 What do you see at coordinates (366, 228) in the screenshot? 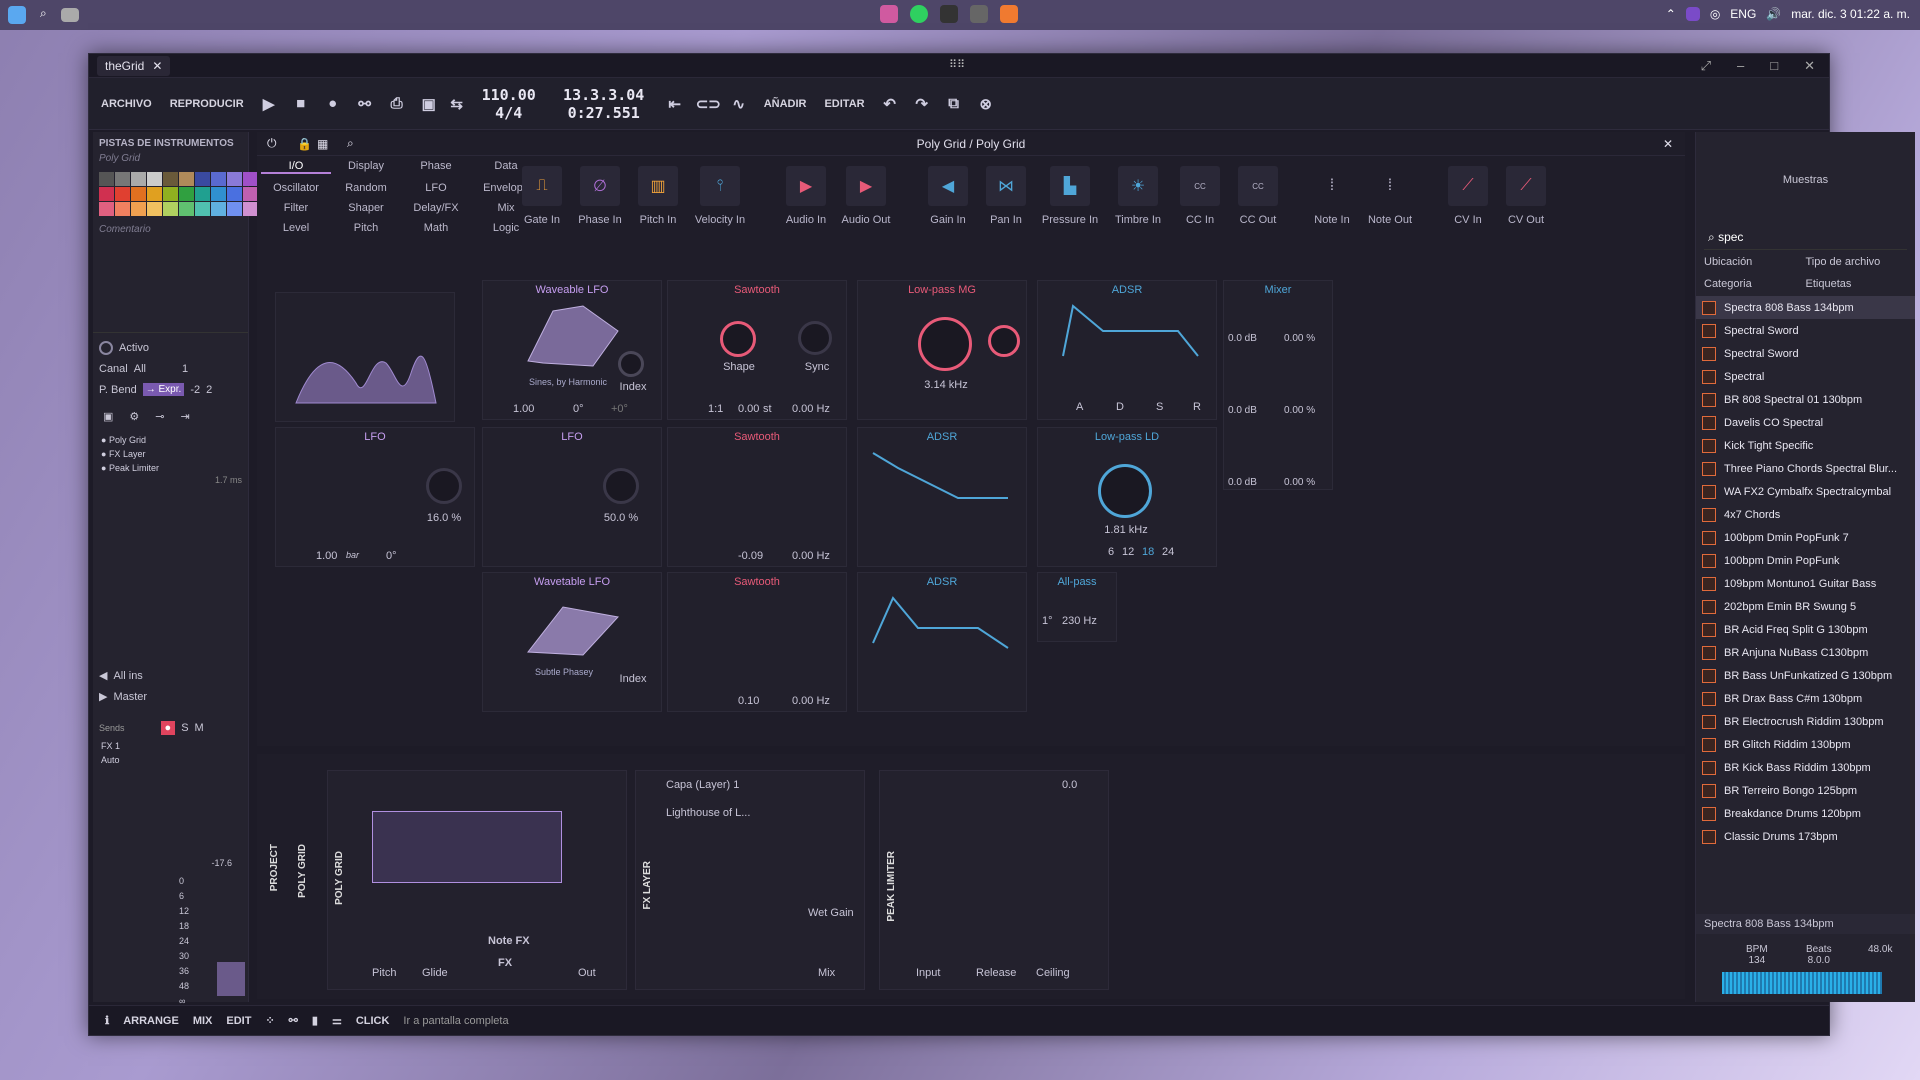
I see `cat-pitch: Pitch` at bounding box center [366, 228].